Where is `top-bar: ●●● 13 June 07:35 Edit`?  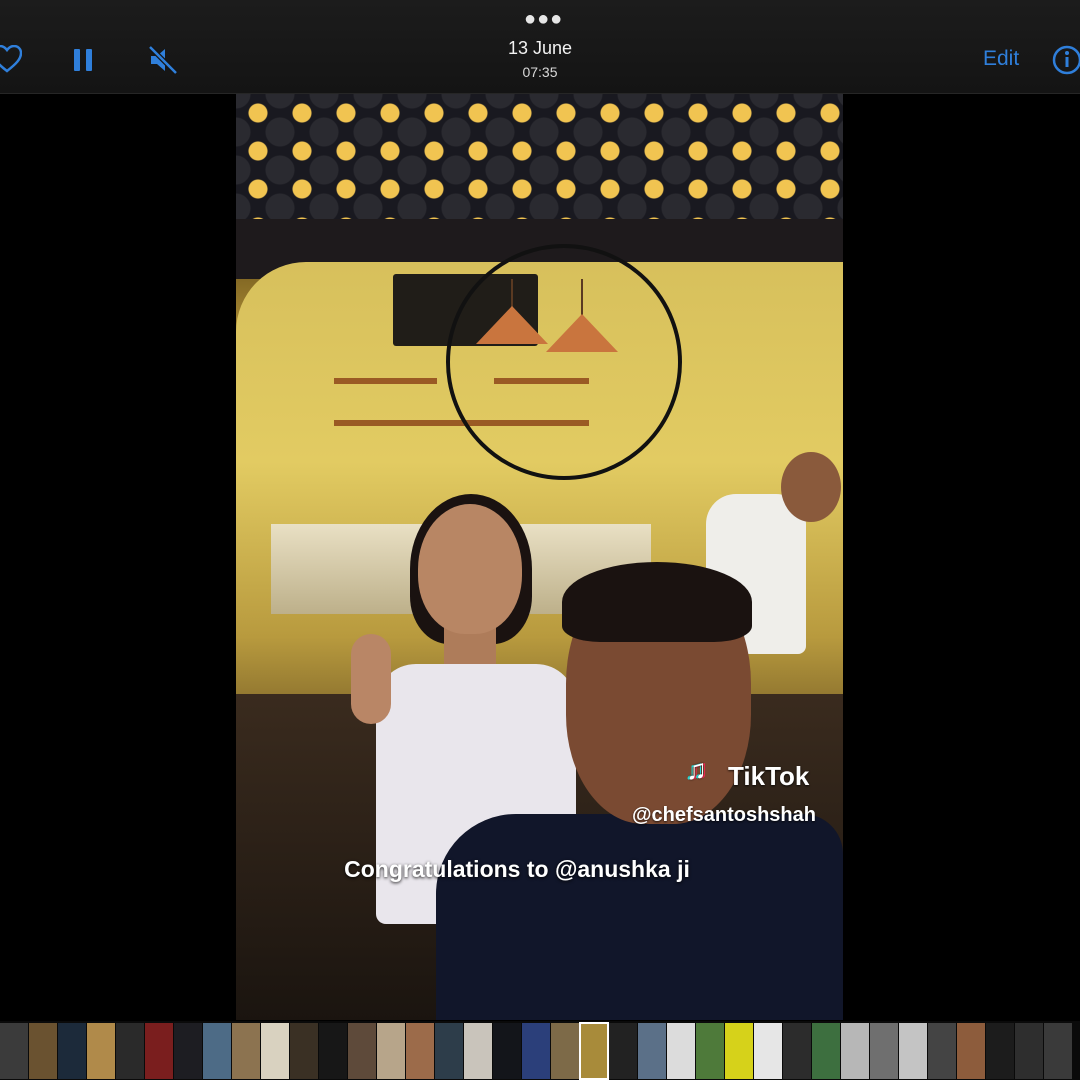
top-bar: ●●● 13 June 07:35 Edit is located at coordinates (540, 47).